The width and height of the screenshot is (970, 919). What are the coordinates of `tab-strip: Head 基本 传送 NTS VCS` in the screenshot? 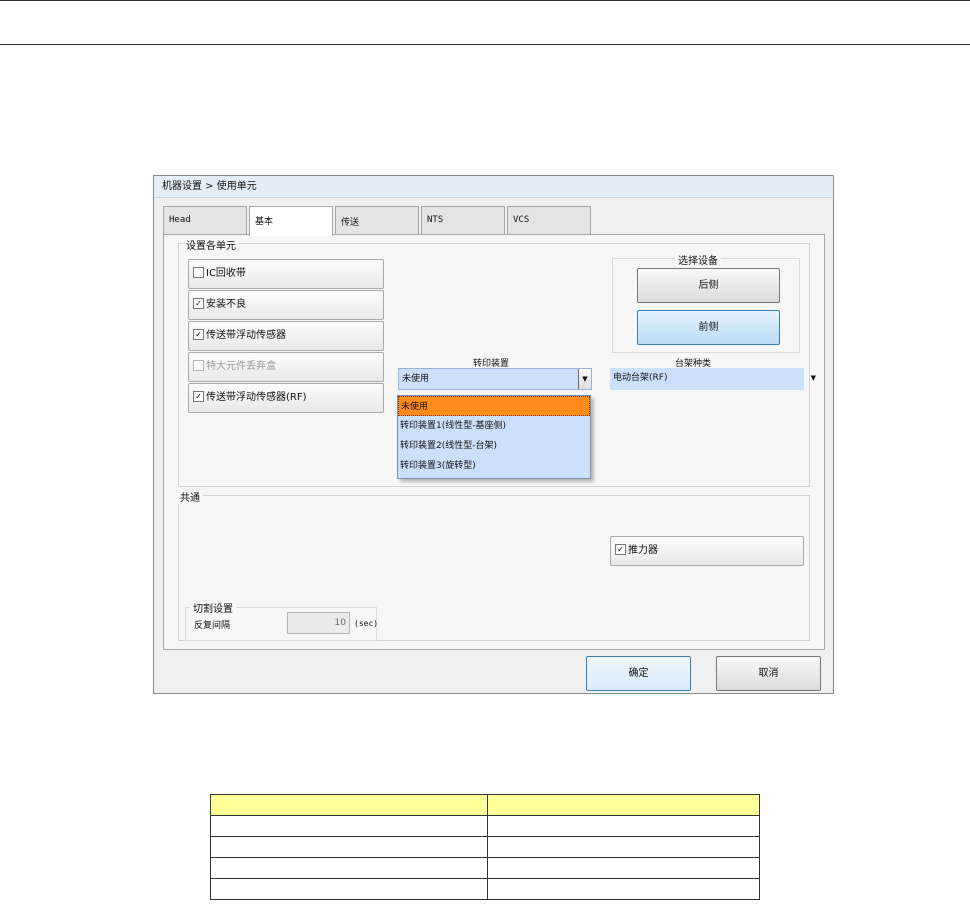 It's located at (377, 221).